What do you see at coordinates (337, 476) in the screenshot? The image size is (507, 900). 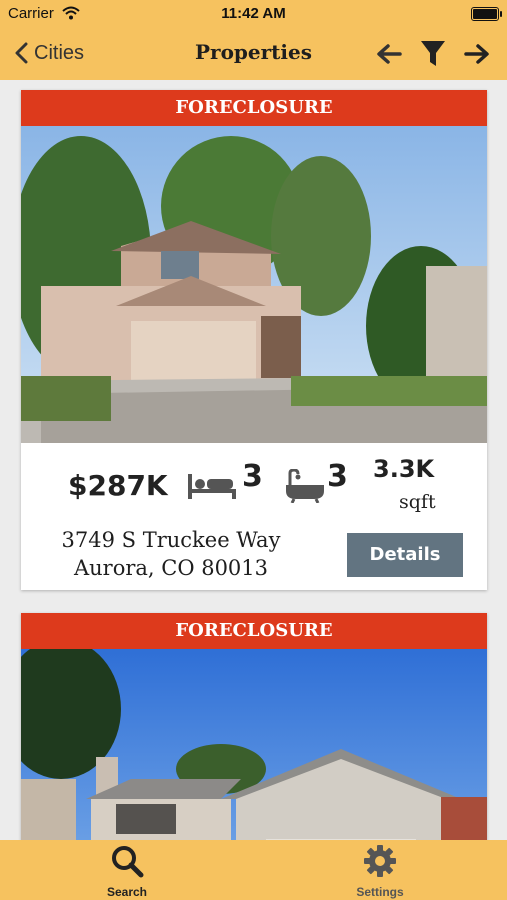 I see `bath-count: 3` at bounding box center [337, 476].